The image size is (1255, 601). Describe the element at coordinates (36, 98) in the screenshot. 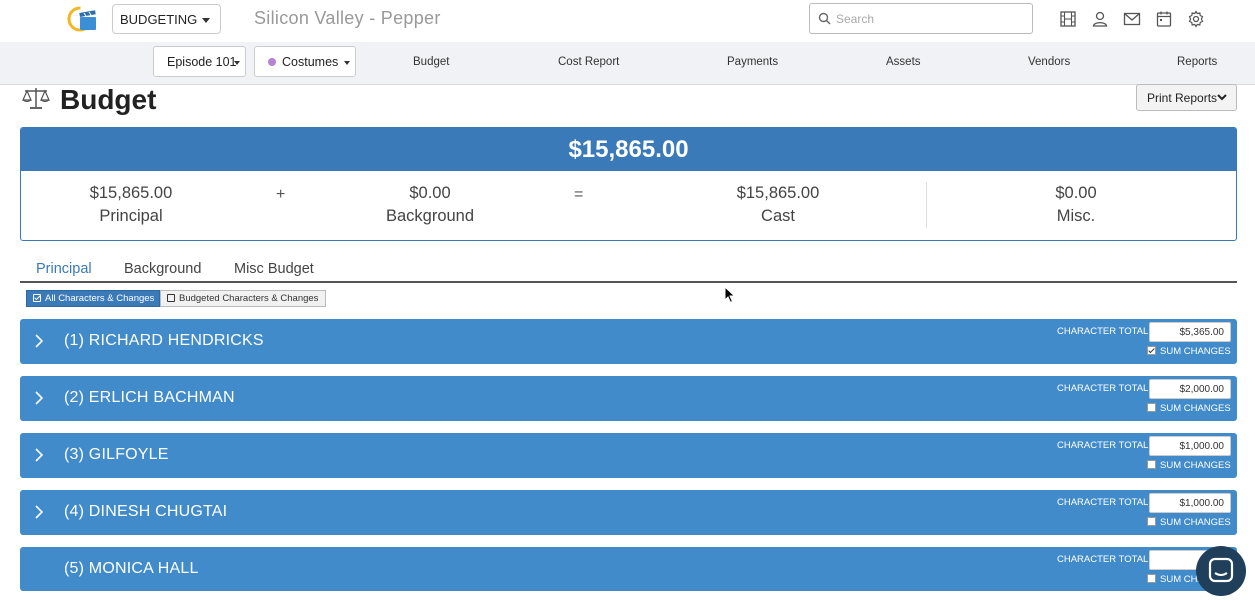

I see `scale-icon` at that location.